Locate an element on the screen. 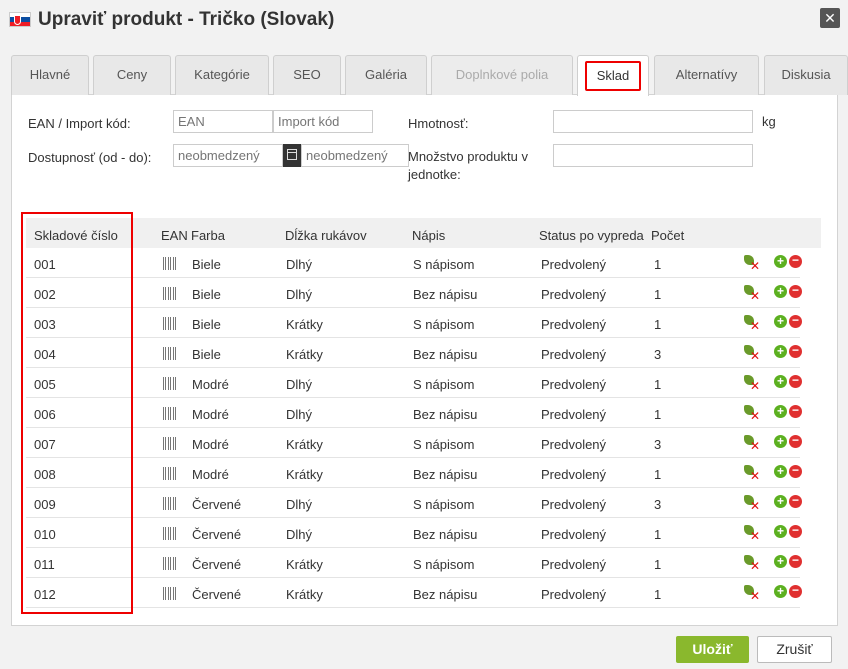 This screenshot has width=848, height=669. tab-gallery: Galéria is located at coordinates (386, 75).